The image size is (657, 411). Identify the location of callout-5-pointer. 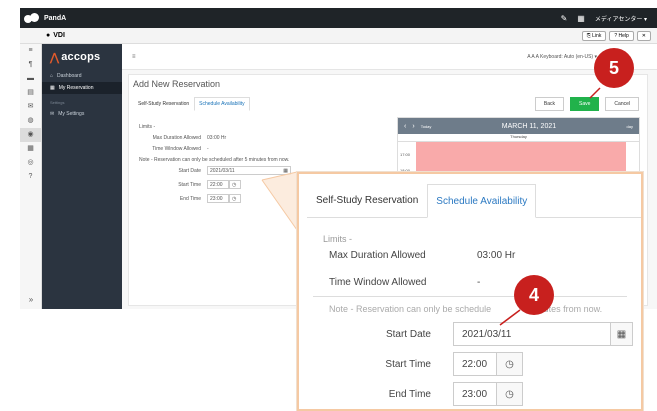
(595, 93).